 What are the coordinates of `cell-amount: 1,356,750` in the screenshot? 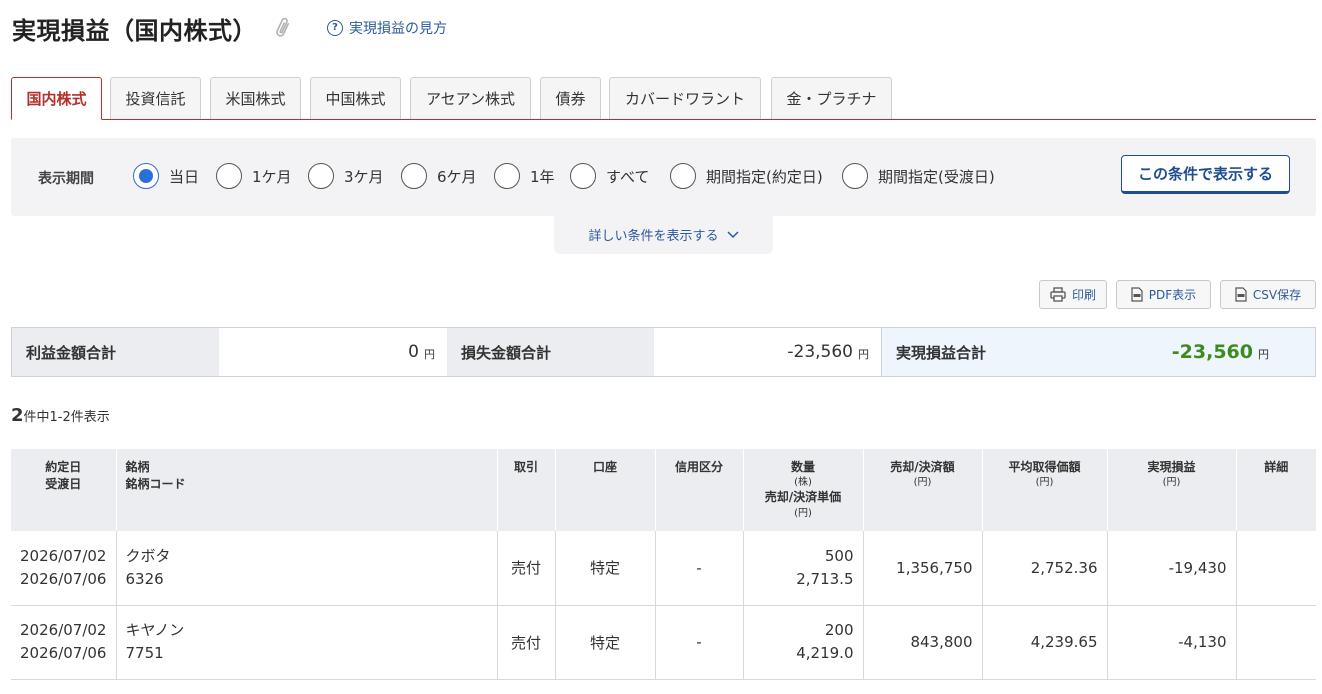 It's located at (922, 568).